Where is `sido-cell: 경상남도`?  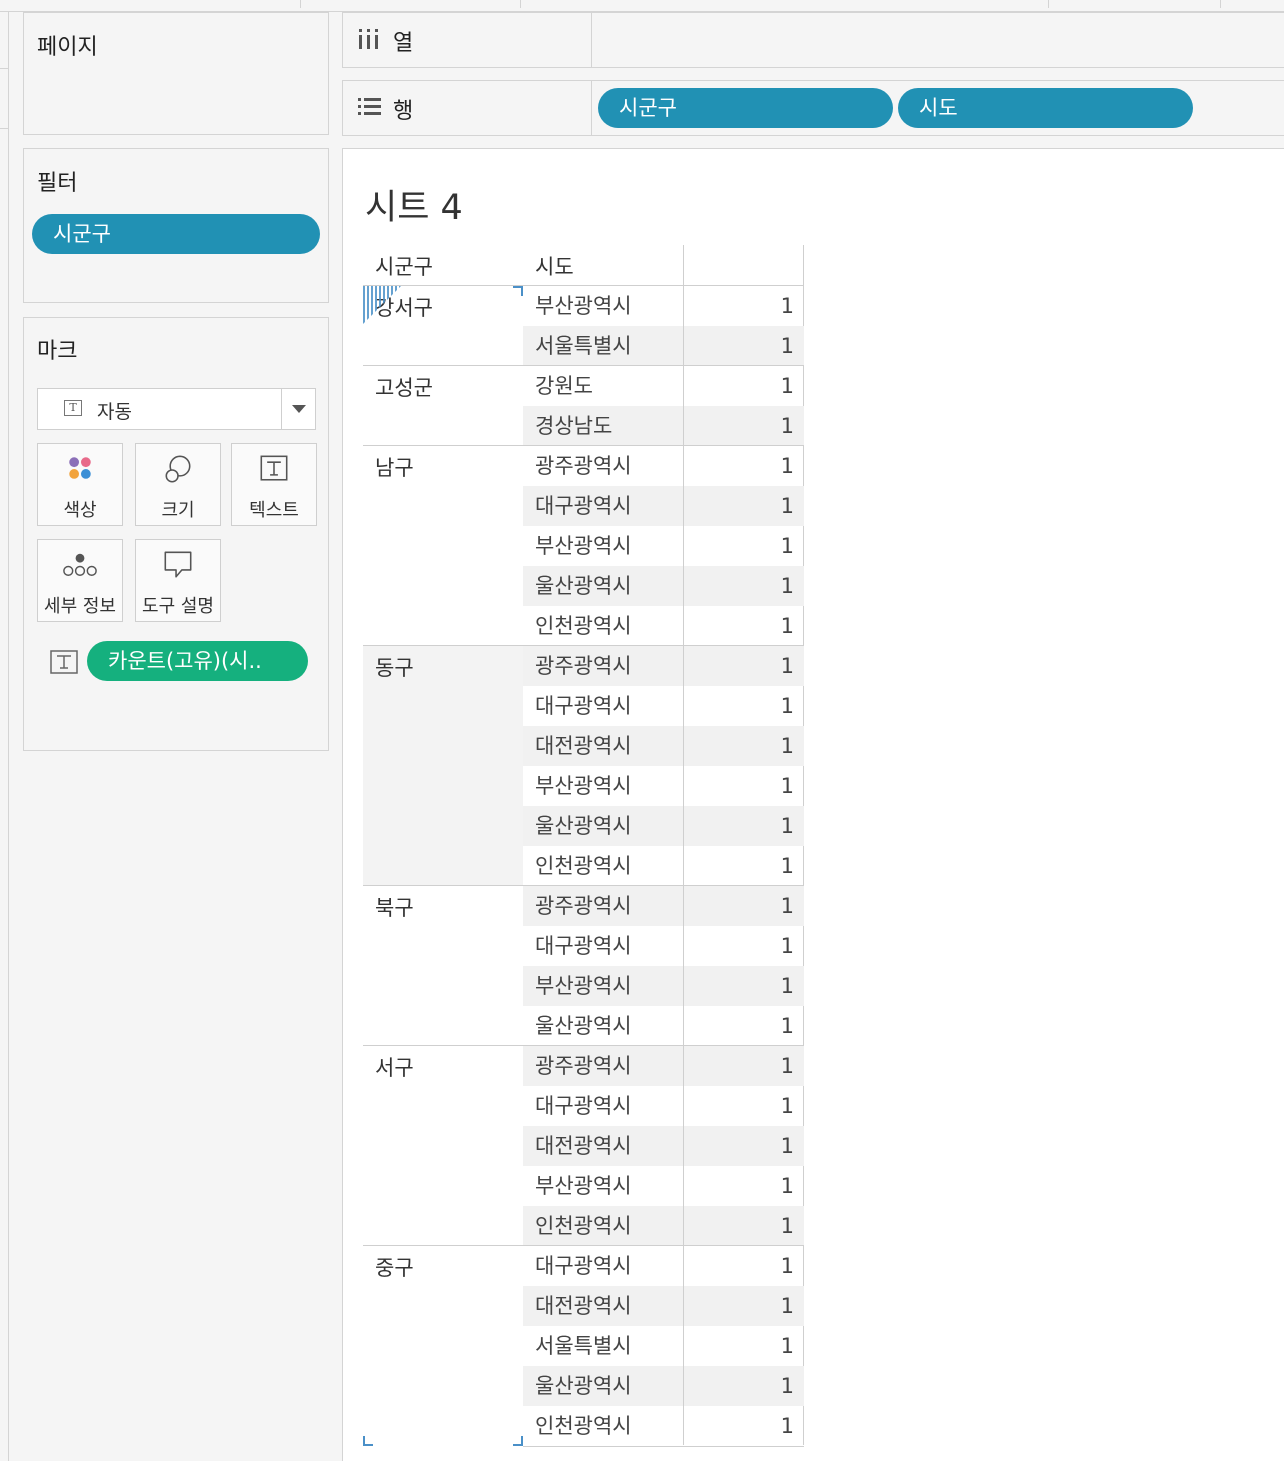
sido-cell: 경상남도 is located at coordinates (603, 426).